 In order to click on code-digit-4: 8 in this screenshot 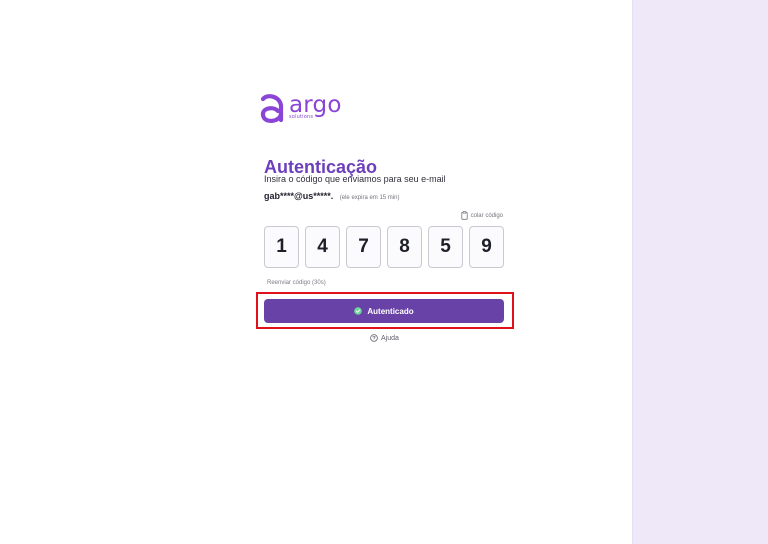, I will do `click(404, 247)`.